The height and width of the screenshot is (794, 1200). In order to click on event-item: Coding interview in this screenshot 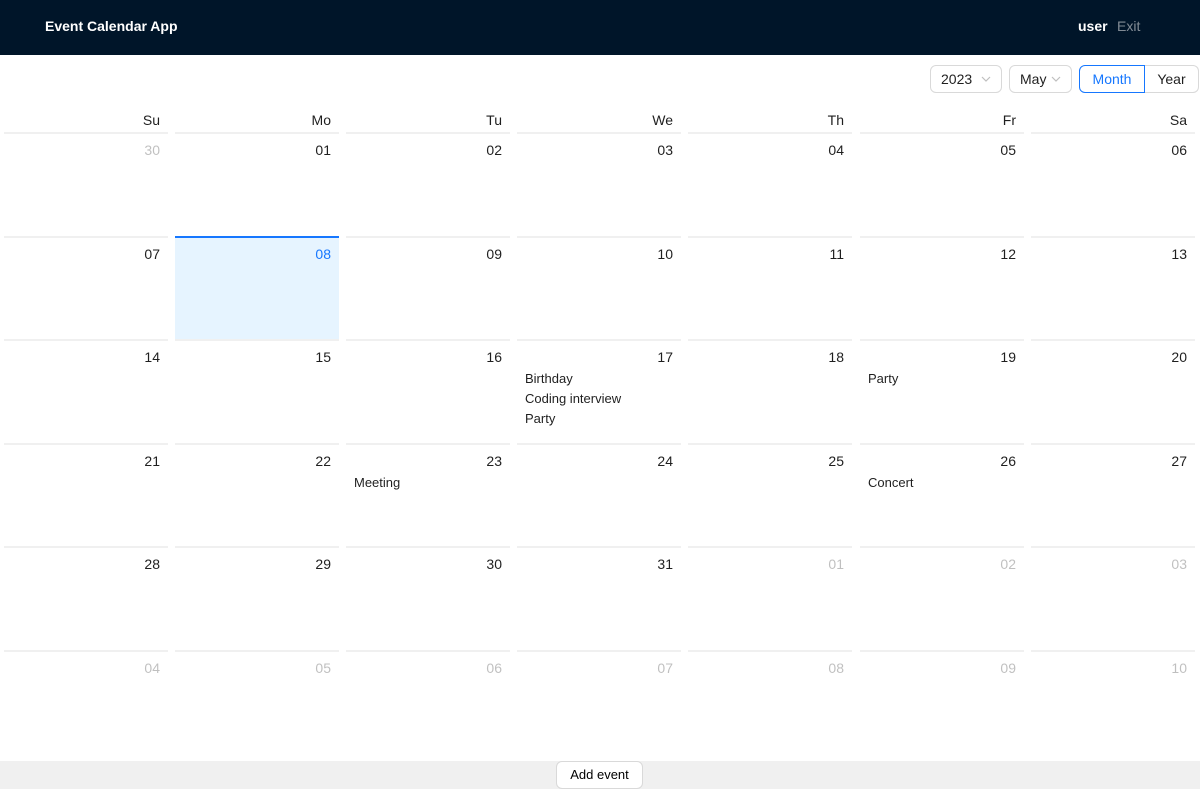, I will do `click(599, 399)`.